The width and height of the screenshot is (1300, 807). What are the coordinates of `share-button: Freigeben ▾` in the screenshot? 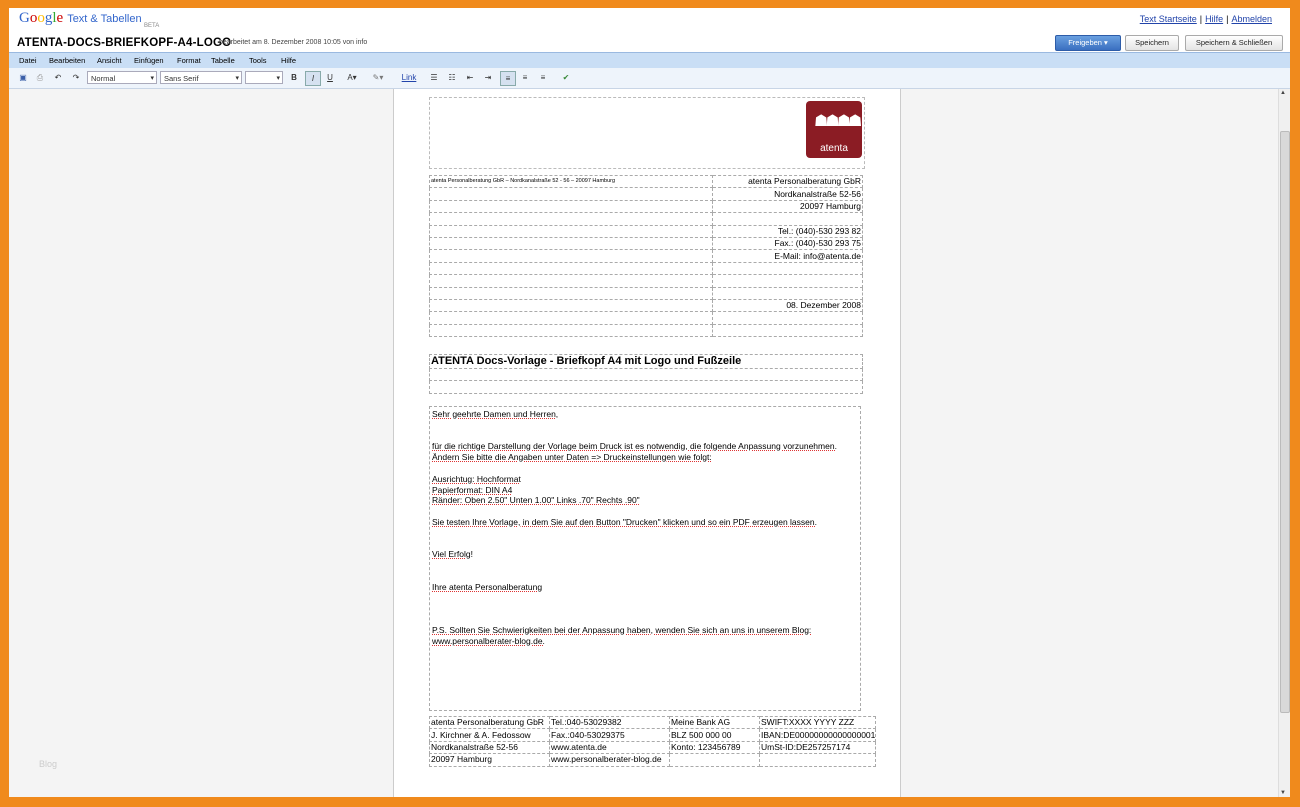 It's located at (1088, 43).